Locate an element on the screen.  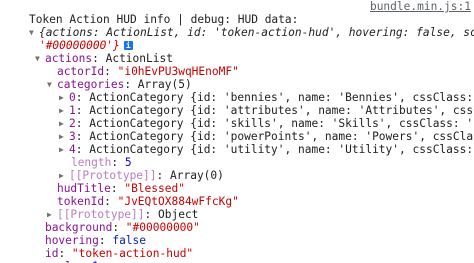
tree-row-object-prototype: ▶ [[Prototype]]: Object is located at coordinates (109, 208).